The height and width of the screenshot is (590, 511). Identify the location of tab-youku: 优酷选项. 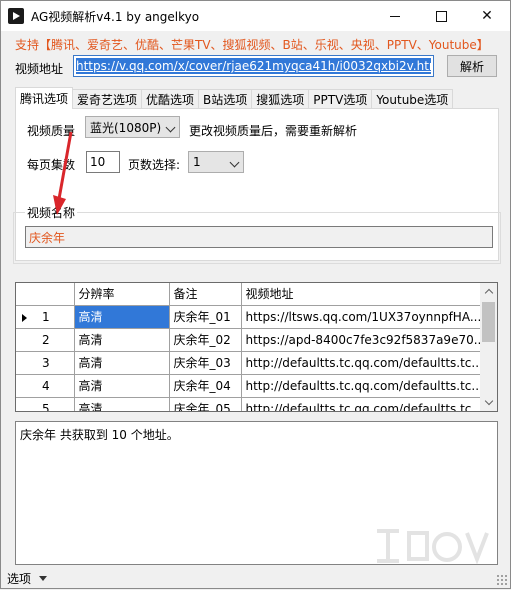
(170, 99).